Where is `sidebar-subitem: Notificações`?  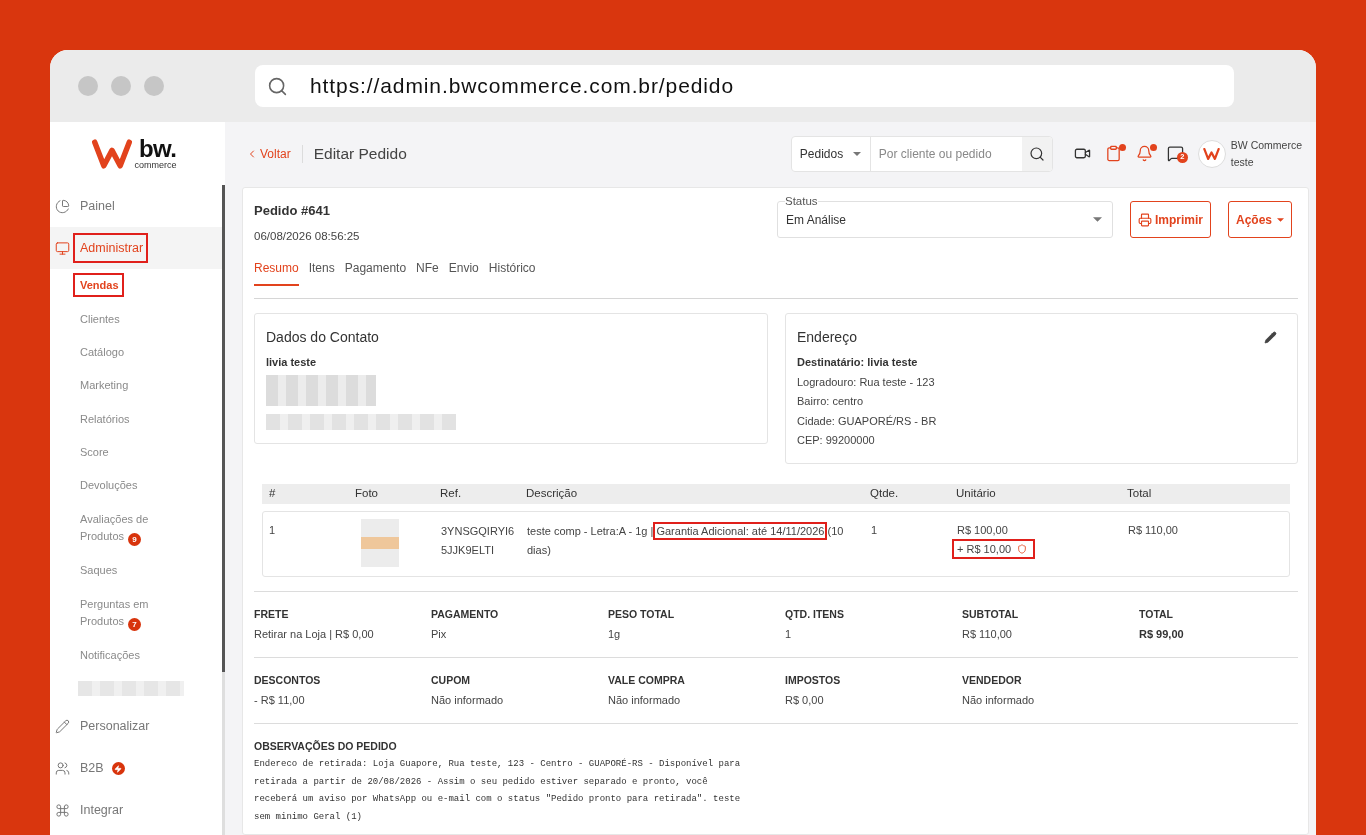
sidebar-subitem: Notificações is located at coordinates (136, 655).